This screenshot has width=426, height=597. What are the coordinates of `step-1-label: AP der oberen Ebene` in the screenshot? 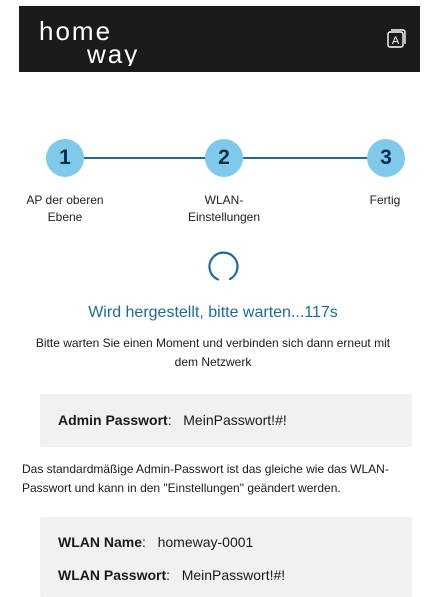 It's located at (65, 208).